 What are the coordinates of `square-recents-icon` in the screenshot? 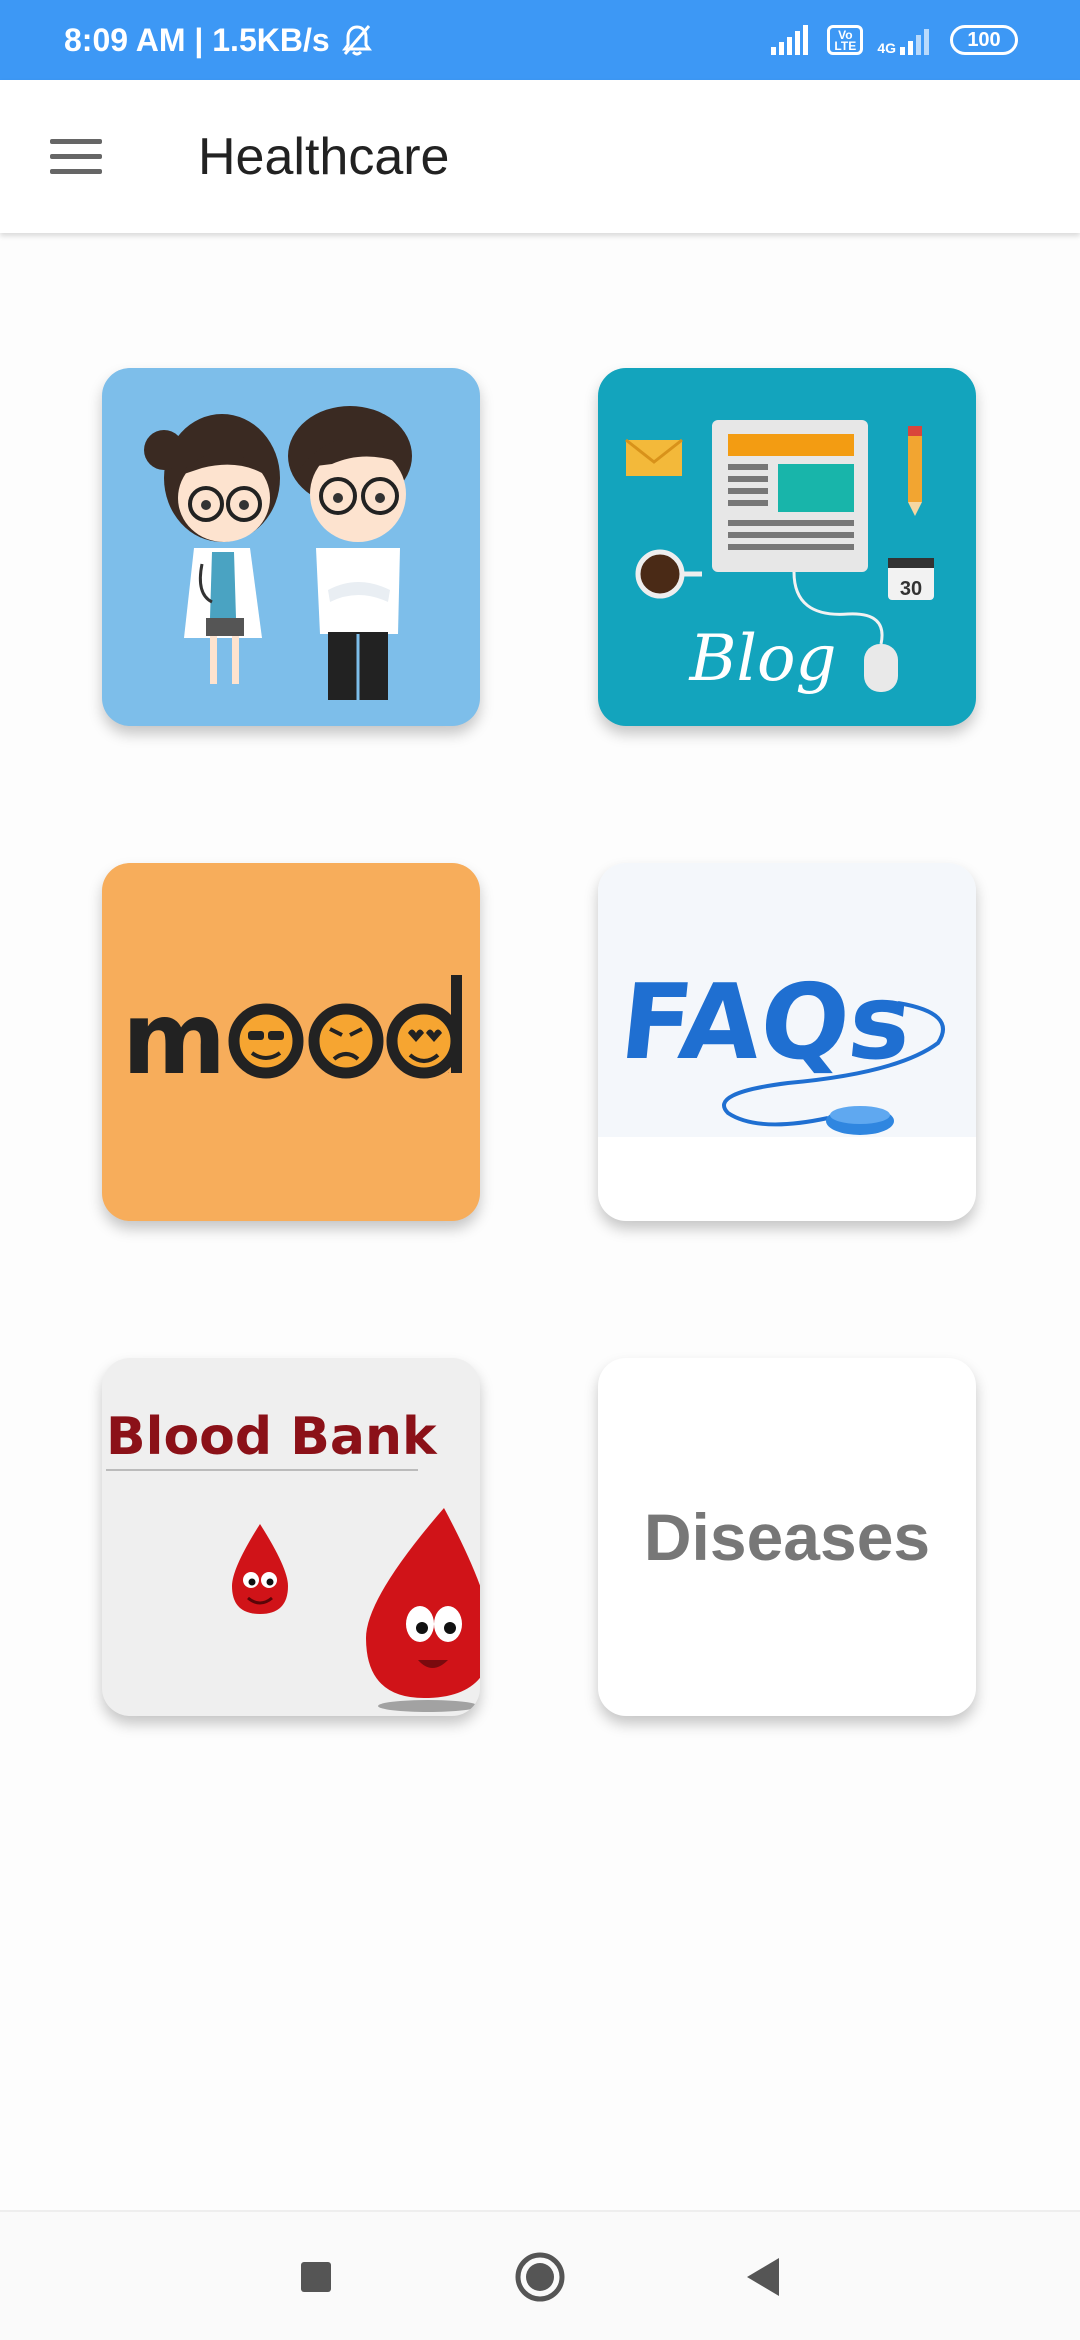 It's located at (316, 2277).